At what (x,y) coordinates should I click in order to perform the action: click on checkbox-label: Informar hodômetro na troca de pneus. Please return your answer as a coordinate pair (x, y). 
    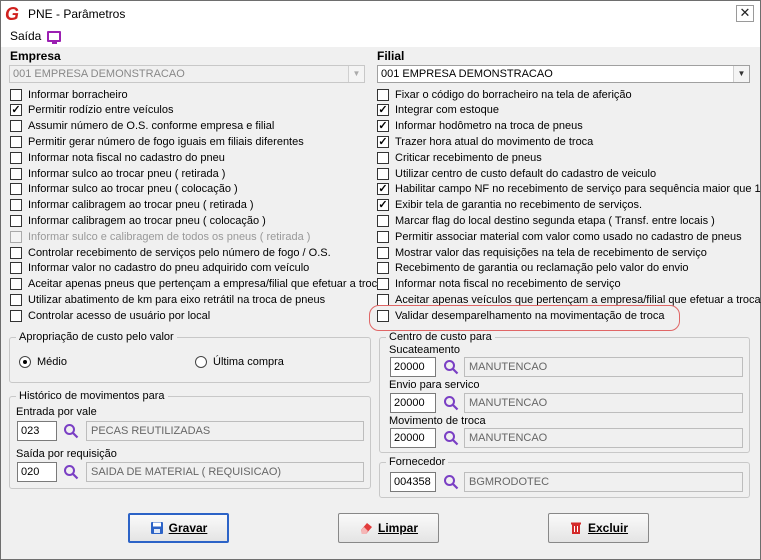
    Looking at the image, I should click on (489, 126).